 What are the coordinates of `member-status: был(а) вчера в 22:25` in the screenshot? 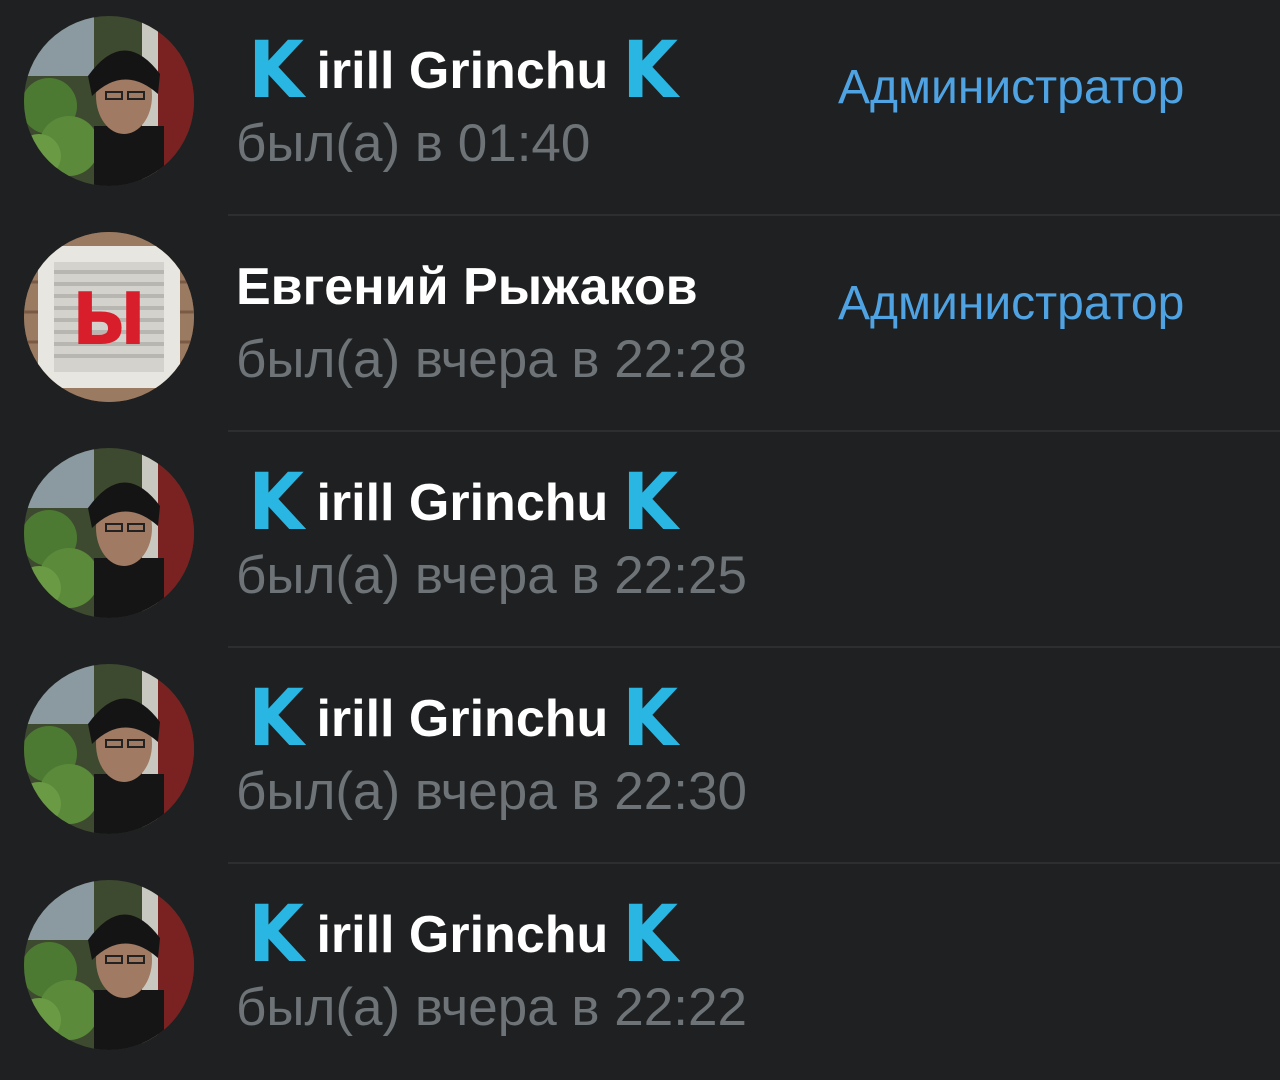 It's located at (491, 575).